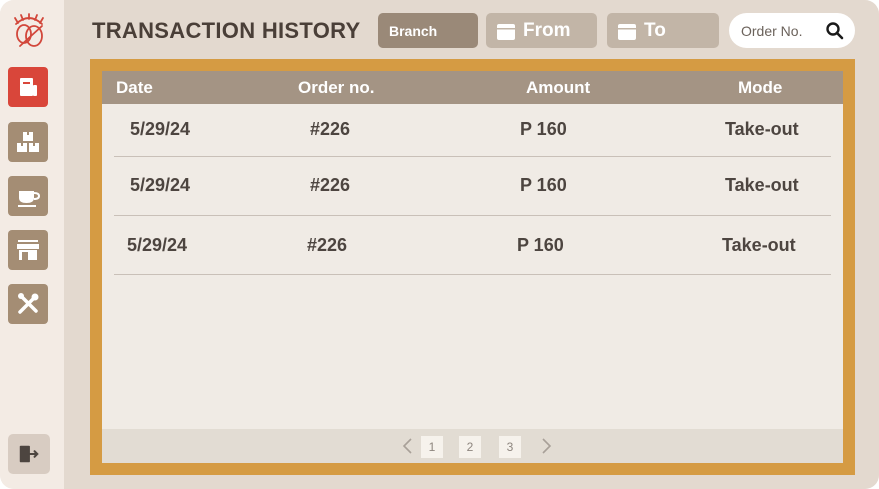 The height and width of the screenshot is (489, 879). I want to click on page-3-button: 3, so click(510, 447).